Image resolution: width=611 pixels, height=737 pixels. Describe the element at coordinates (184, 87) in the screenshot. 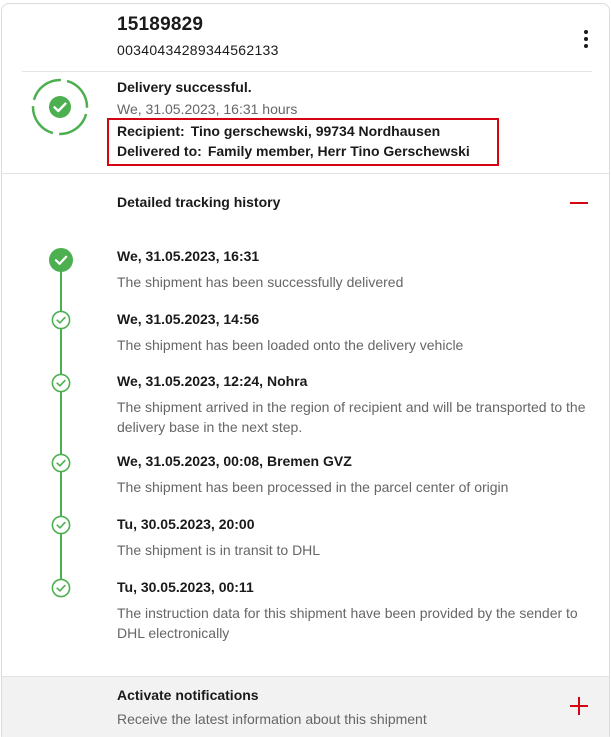

I see `status-title: Delivery successful.` at that location.